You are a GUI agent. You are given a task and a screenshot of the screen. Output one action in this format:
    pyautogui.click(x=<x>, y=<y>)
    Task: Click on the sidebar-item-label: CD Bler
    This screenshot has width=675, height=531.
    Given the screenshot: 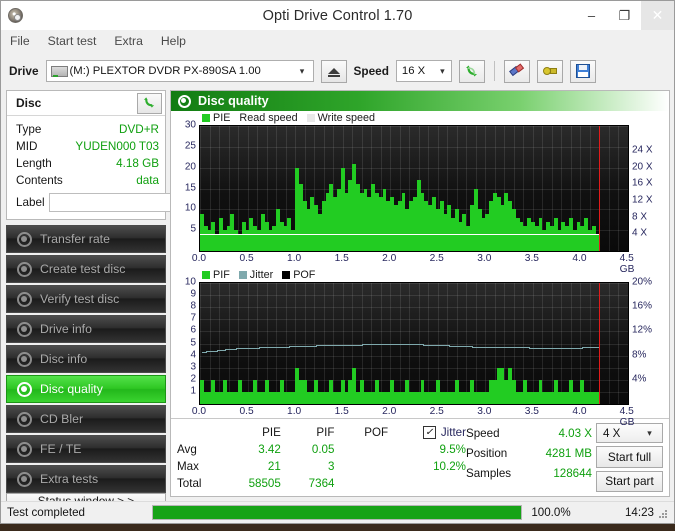 What is the action you would take?
    pyautogui.click(x=62, y=419)
    